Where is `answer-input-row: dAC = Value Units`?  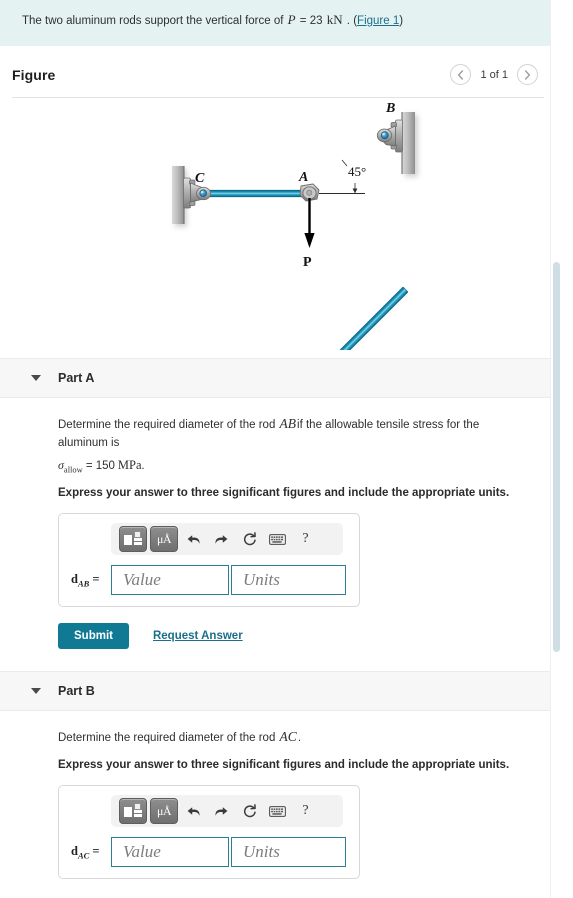 answer-input-row: dAC = Value Units is located at coordinates (209, 852).